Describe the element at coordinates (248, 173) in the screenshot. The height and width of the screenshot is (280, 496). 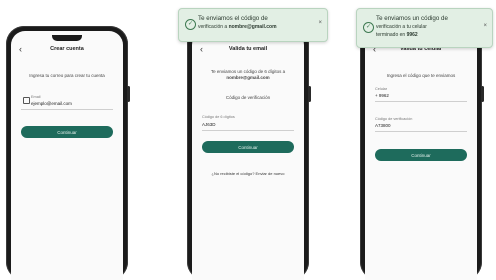
I see `resend-code-link: ¿No recibiste el código? Enviar de nuevo` at that location.